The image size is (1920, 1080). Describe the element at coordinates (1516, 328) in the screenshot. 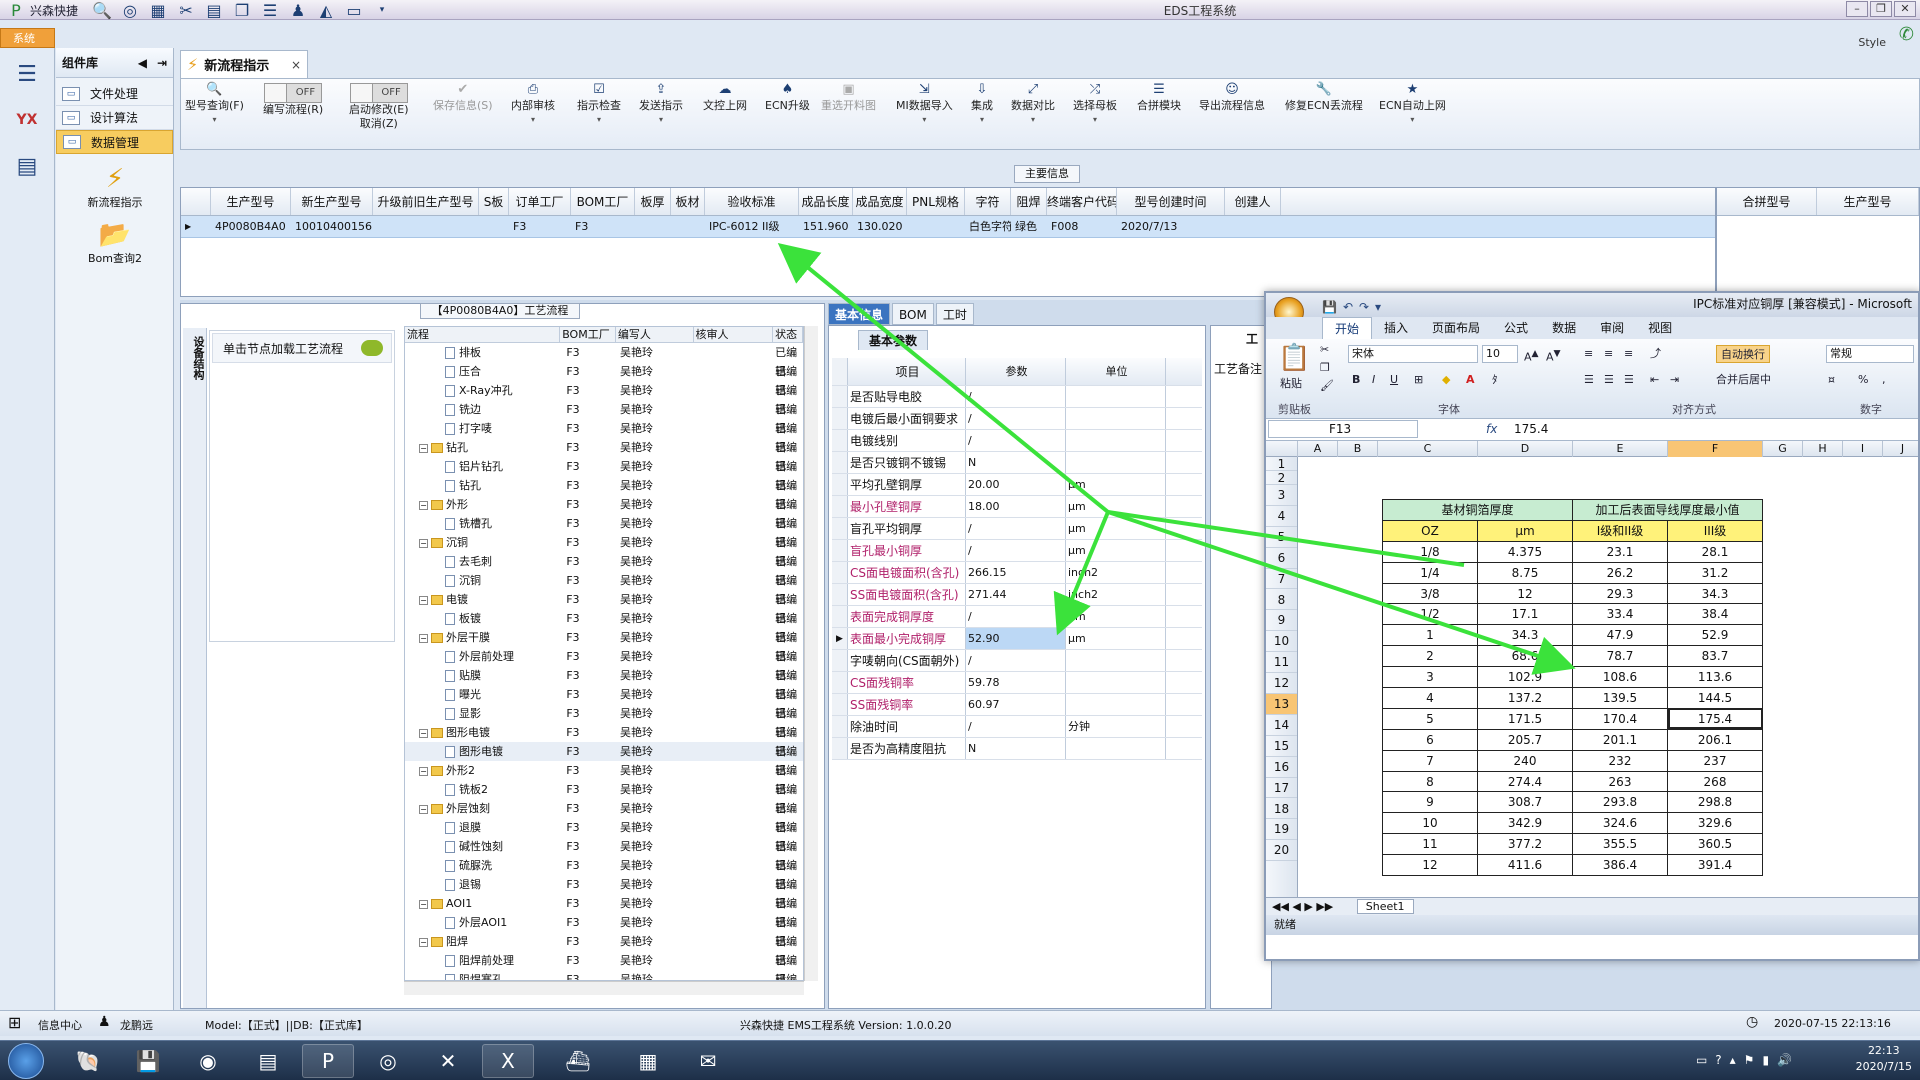

I see `tab-formulas: 公式` at that location.